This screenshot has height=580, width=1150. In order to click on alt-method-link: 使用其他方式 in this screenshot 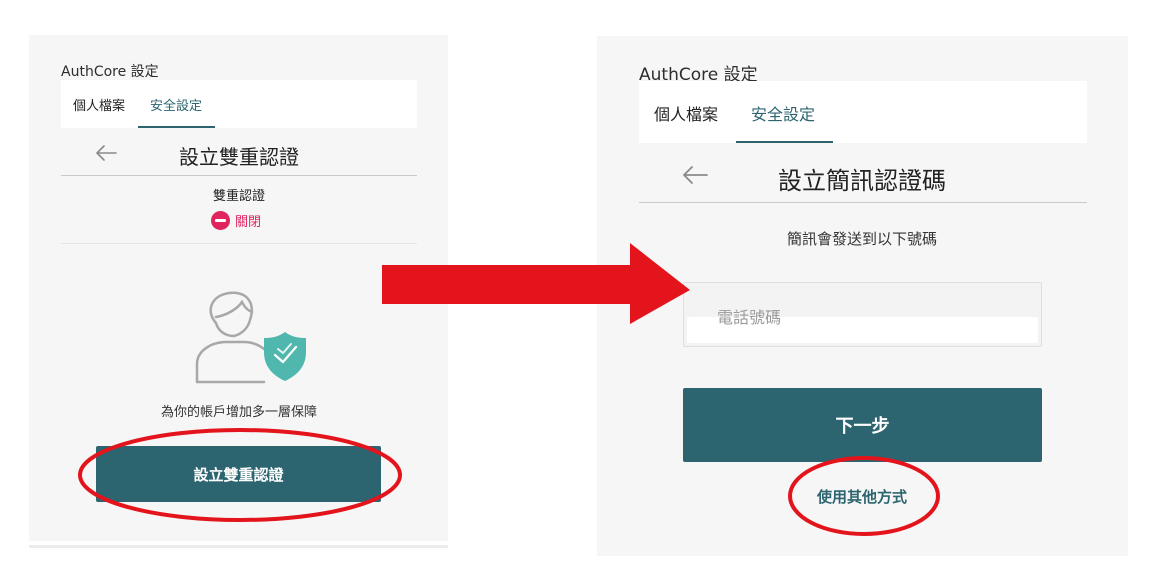, I will do `click(862, 496)`.